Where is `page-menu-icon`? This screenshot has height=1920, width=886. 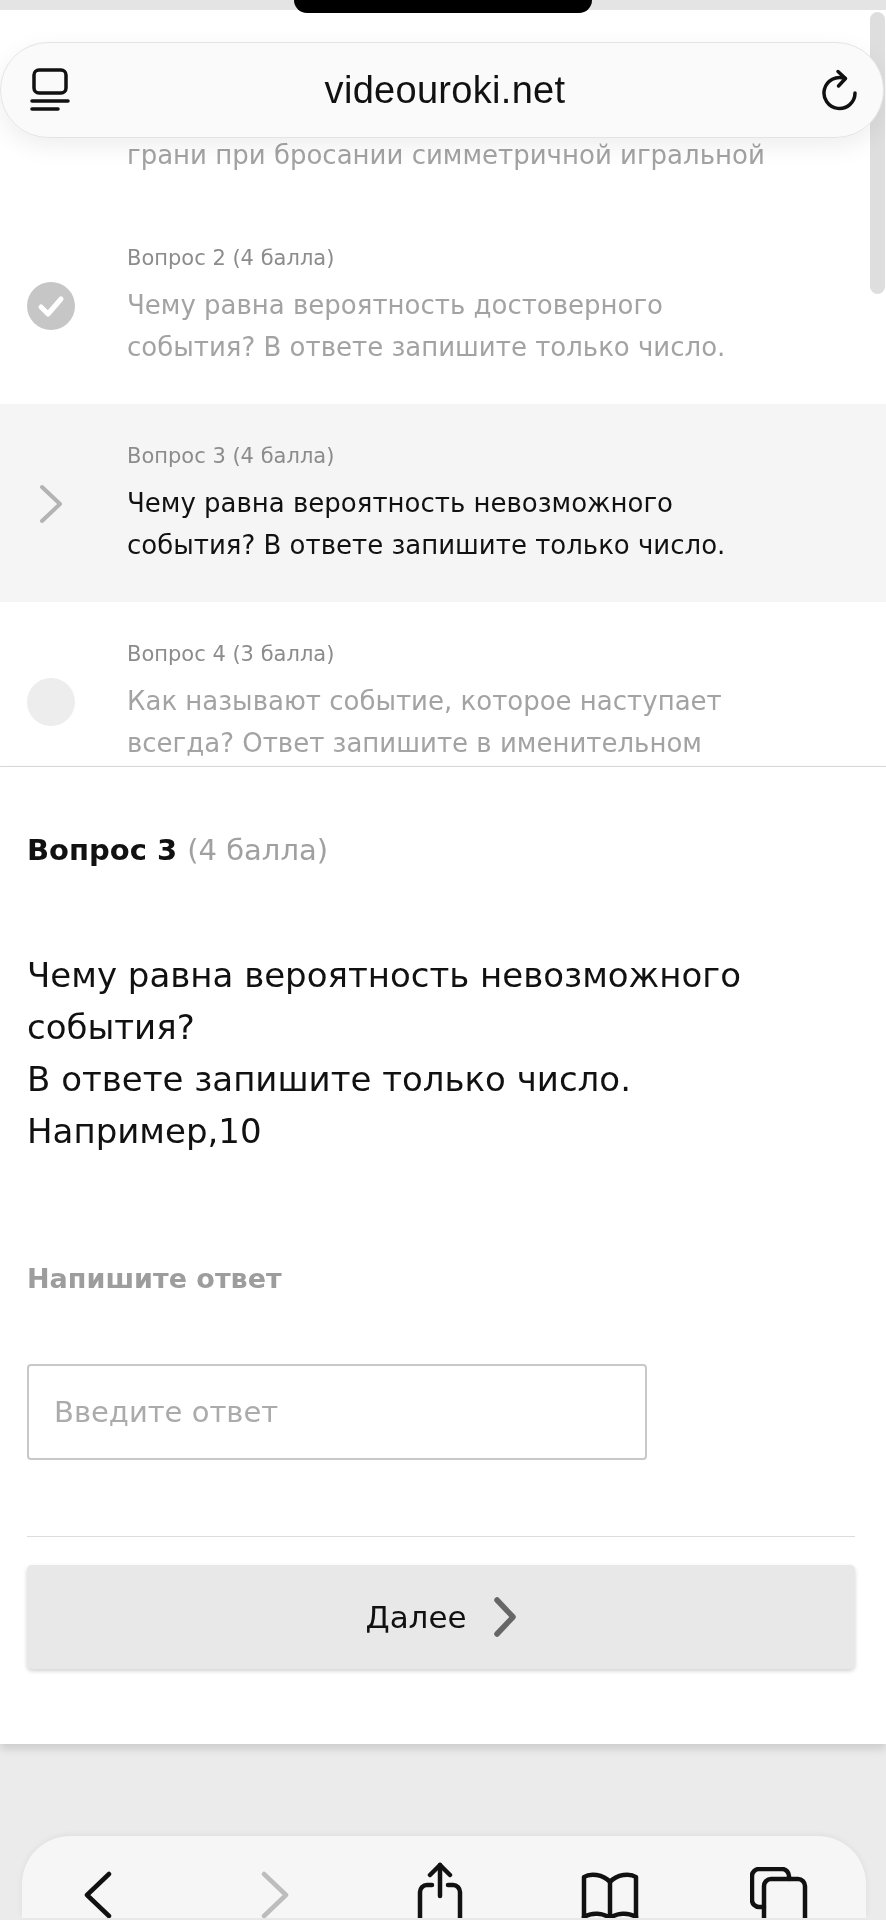 page-menu-icon is located at coordinates (50, 90).